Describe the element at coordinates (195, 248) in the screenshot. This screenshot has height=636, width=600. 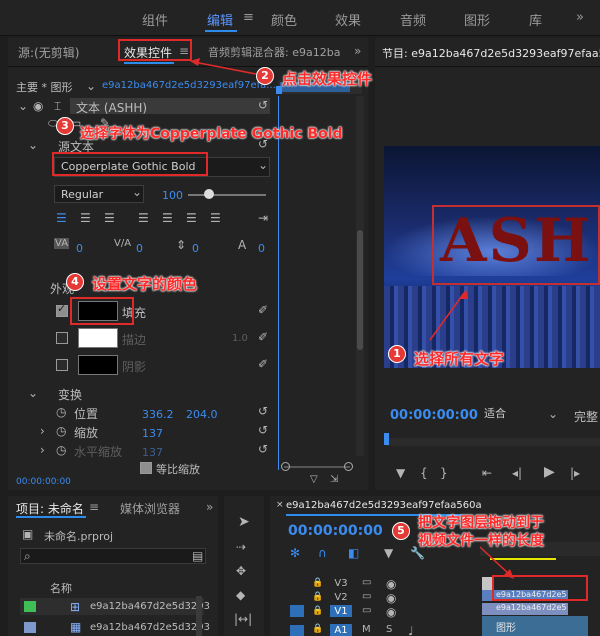
I see `leading-value: 0` at that location.